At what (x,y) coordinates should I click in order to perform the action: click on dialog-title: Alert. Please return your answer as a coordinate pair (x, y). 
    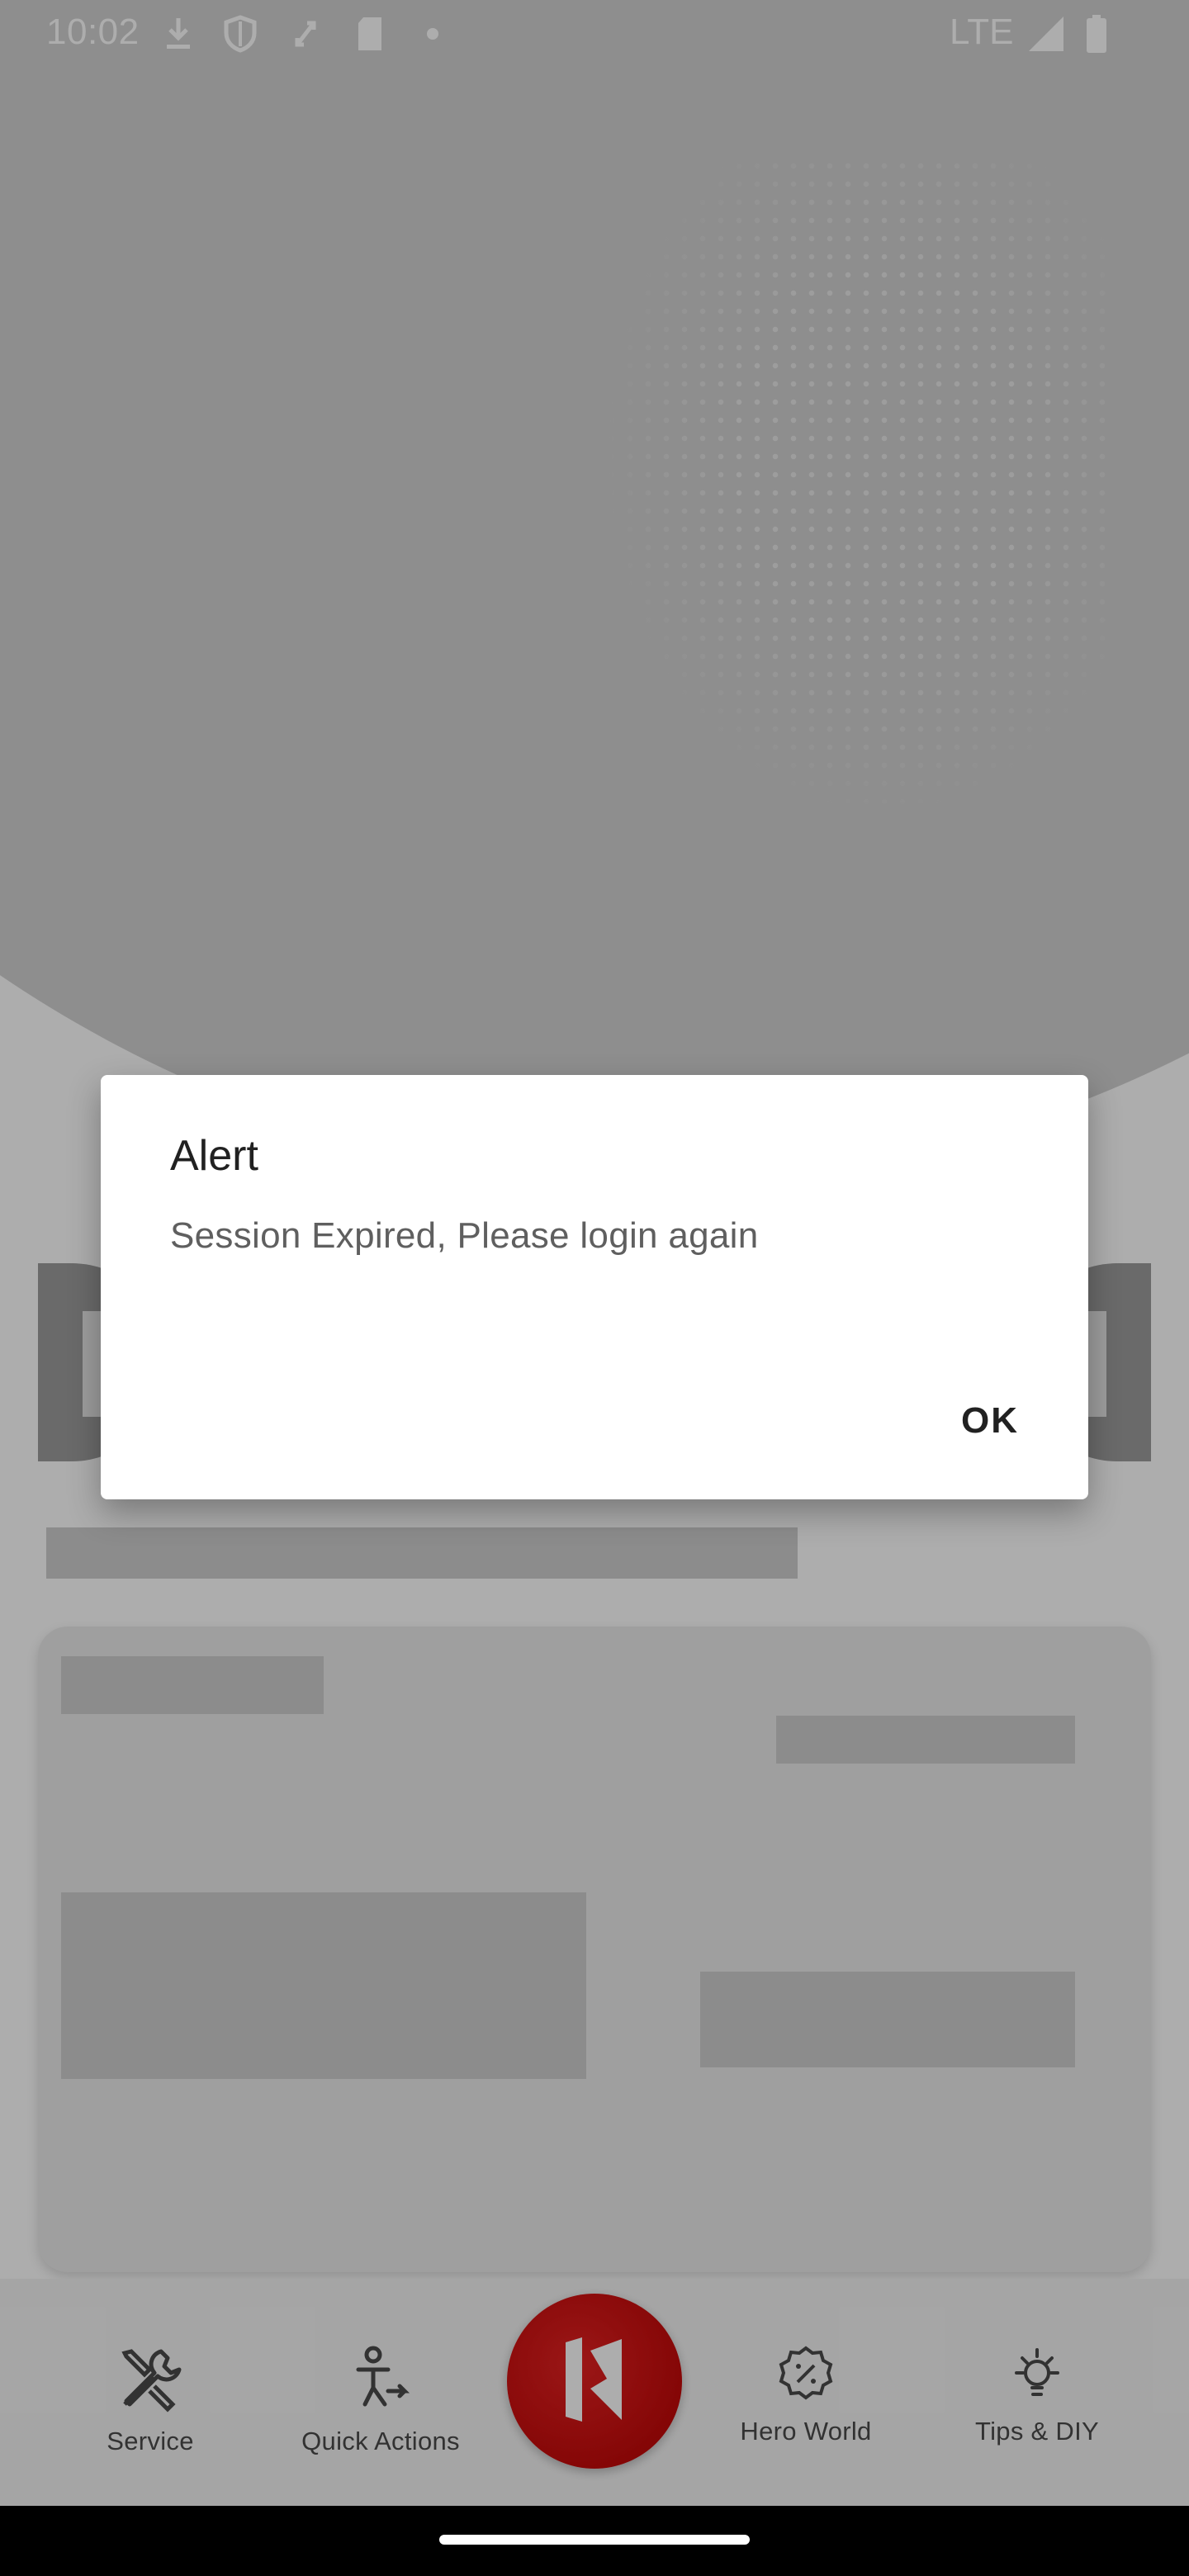
    Looking at the image, I should click on (214, 1156).